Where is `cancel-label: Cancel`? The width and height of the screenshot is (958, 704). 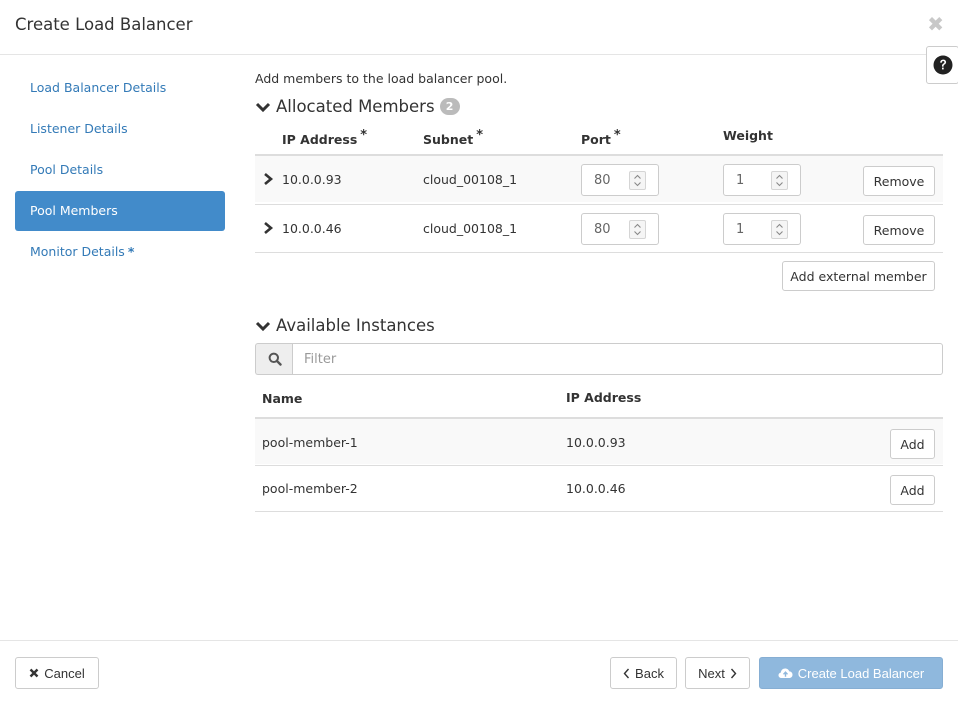 cancel-label: Cancel is located at coordinates (64, 673).